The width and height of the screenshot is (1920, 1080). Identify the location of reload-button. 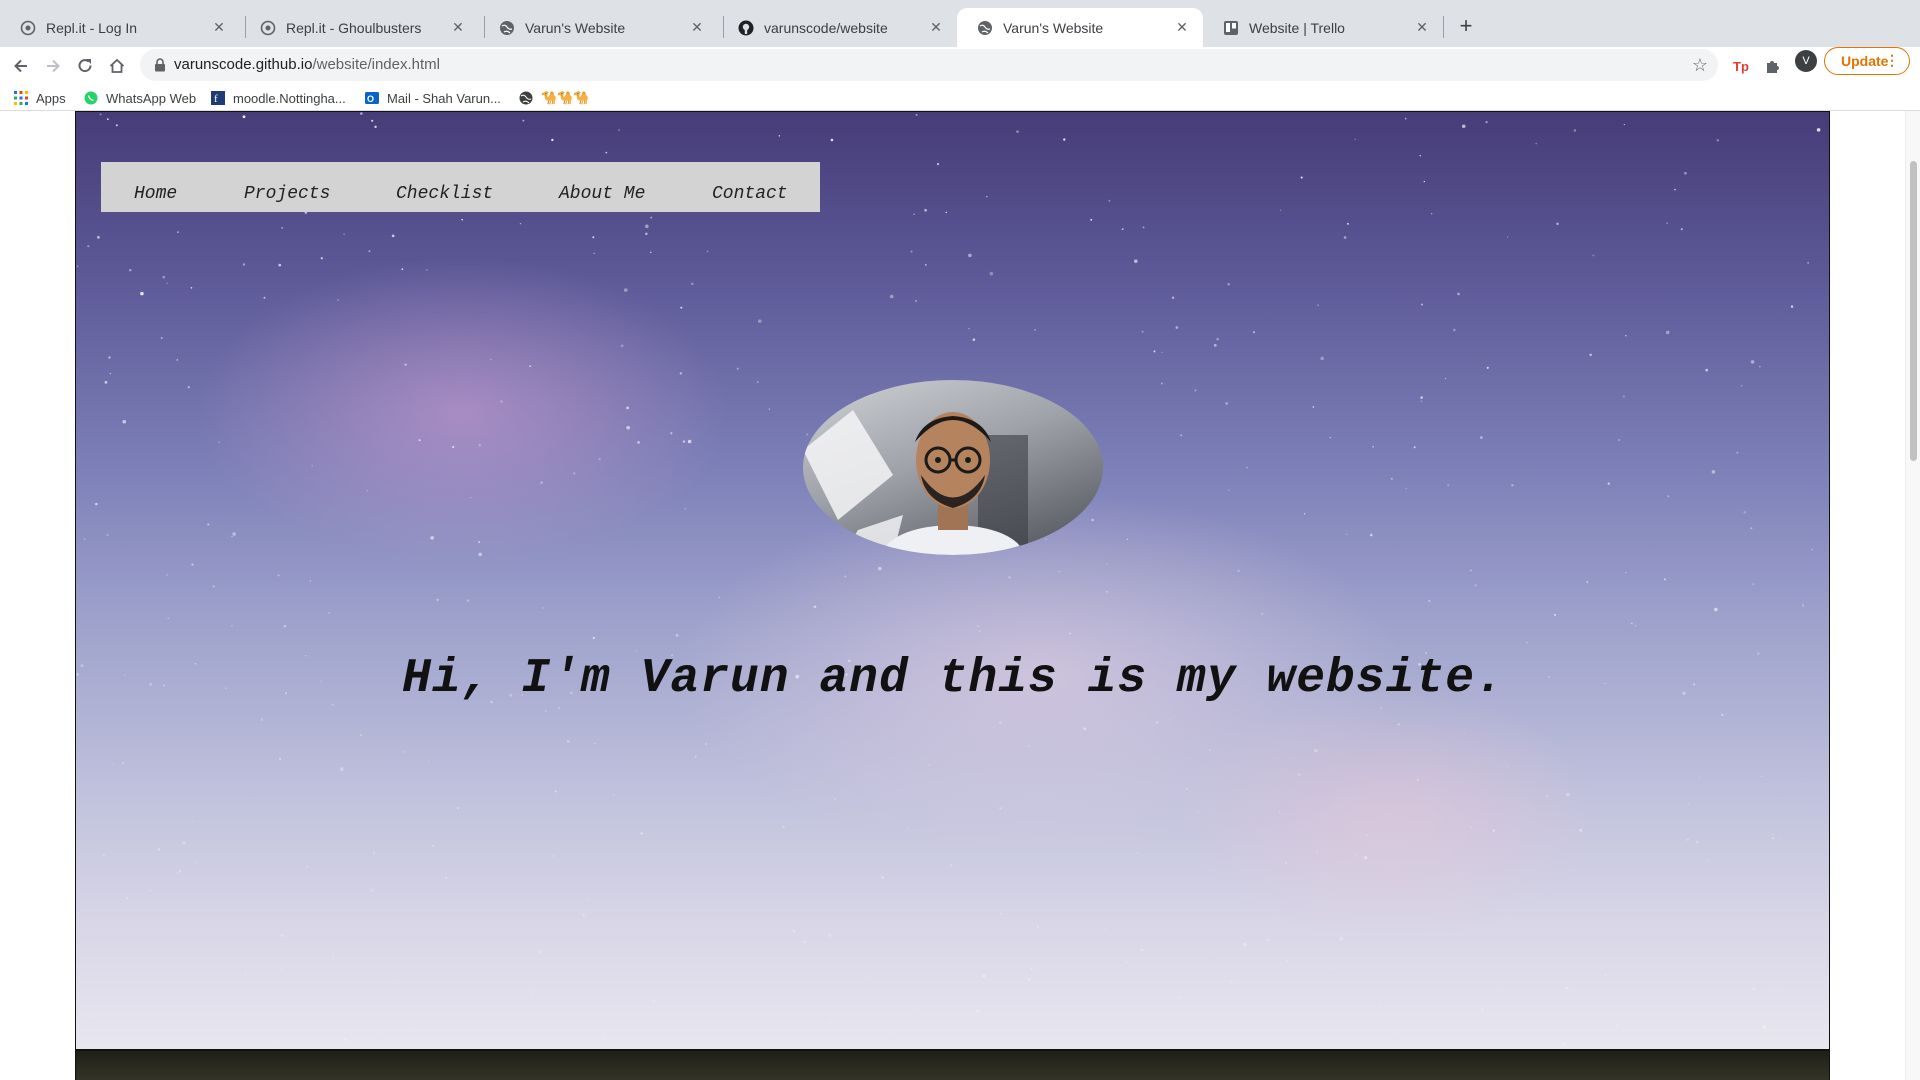
(85, 66).